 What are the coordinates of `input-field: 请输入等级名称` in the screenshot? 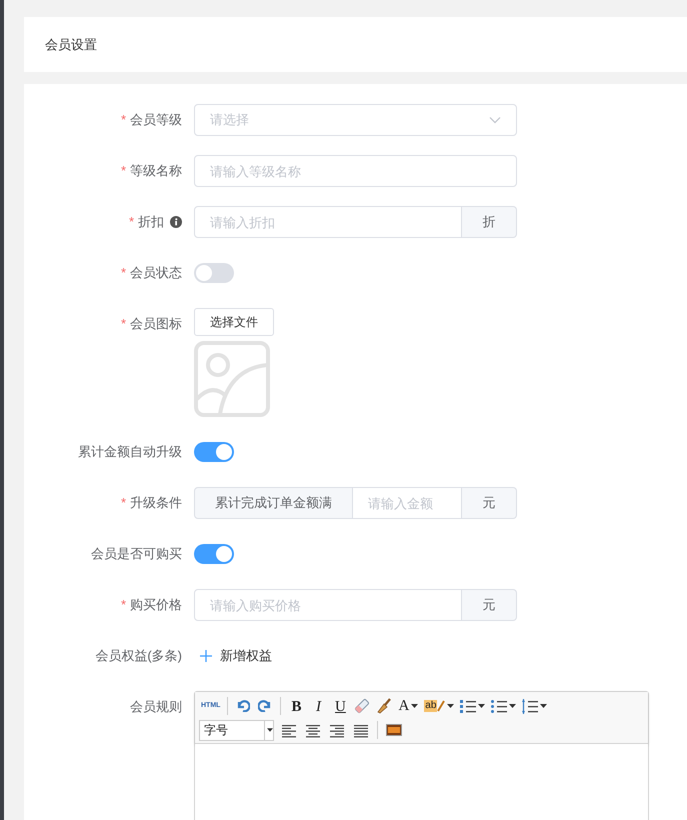 It's located at (355, 171).